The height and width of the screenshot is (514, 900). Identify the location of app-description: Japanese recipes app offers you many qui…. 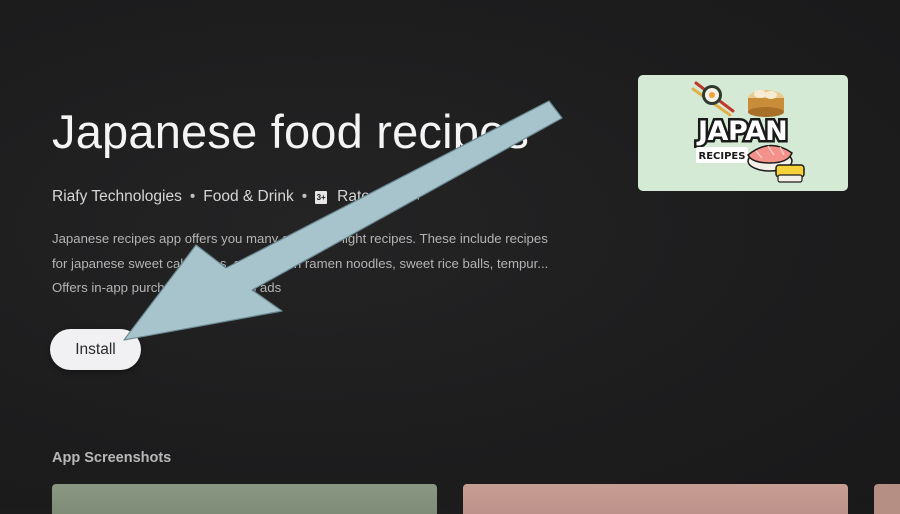
(317, 264).